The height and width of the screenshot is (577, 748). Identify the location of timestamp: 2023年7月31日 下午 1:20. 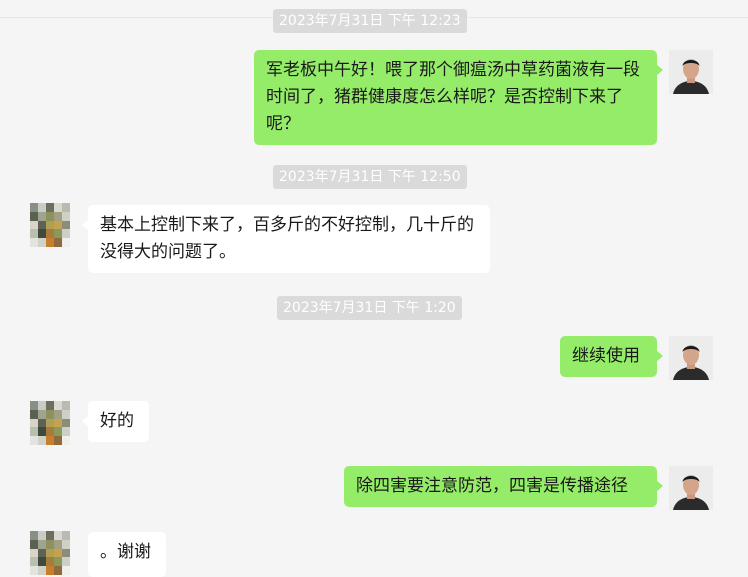
(369, 308).